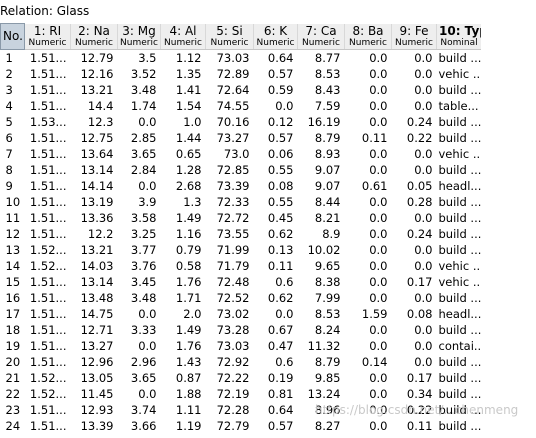 The image size is (536, 438). I want to click on table-cell: 2.85, so click(139, 138).